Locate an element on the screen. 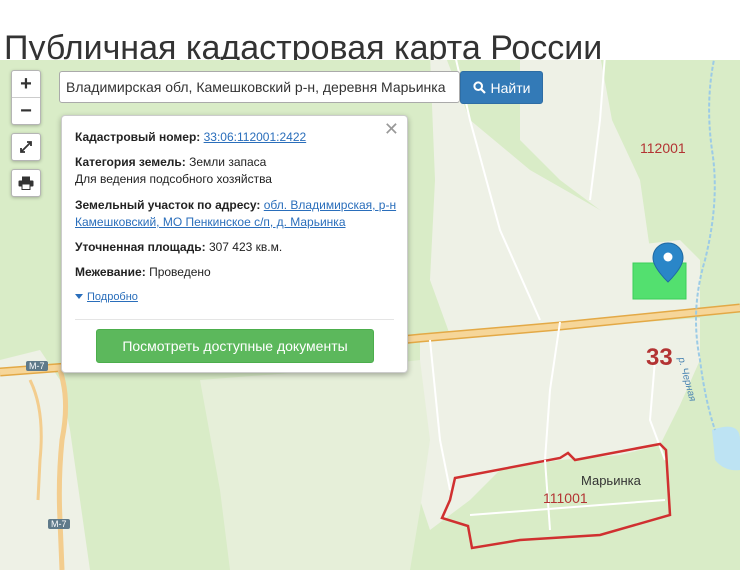  river is located at coordinates (705, 245).